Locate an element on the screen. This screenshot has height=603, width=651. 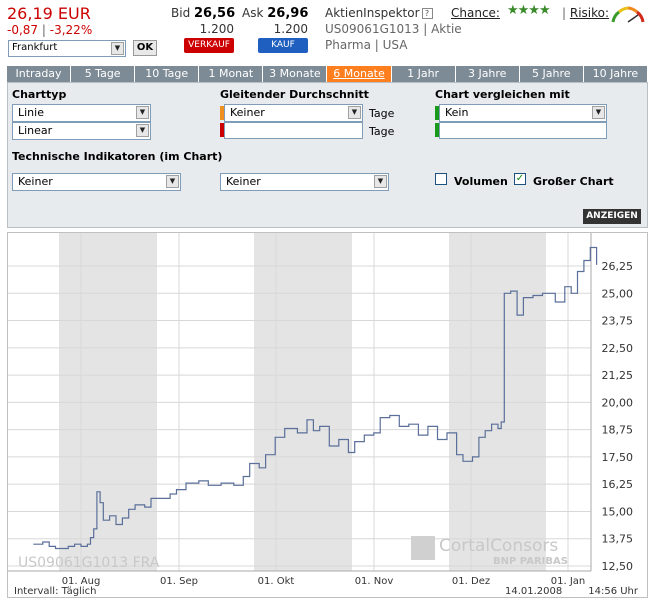
watermark-brand-sub: BNP PARIBAS is located at coordinates (530, 561).